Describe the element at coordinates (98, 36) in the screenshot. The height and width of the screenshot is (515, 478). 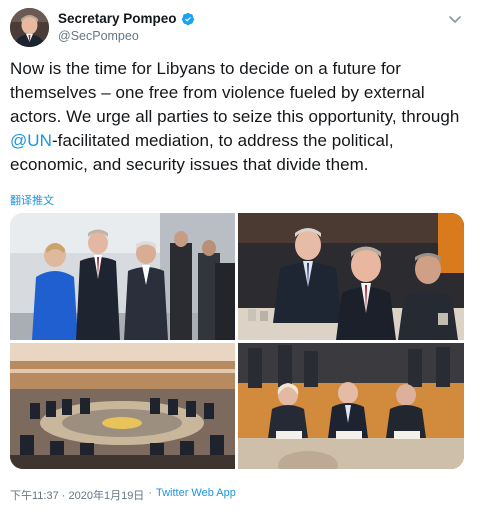
I see `author-handle: @SecPompeo` at that location.